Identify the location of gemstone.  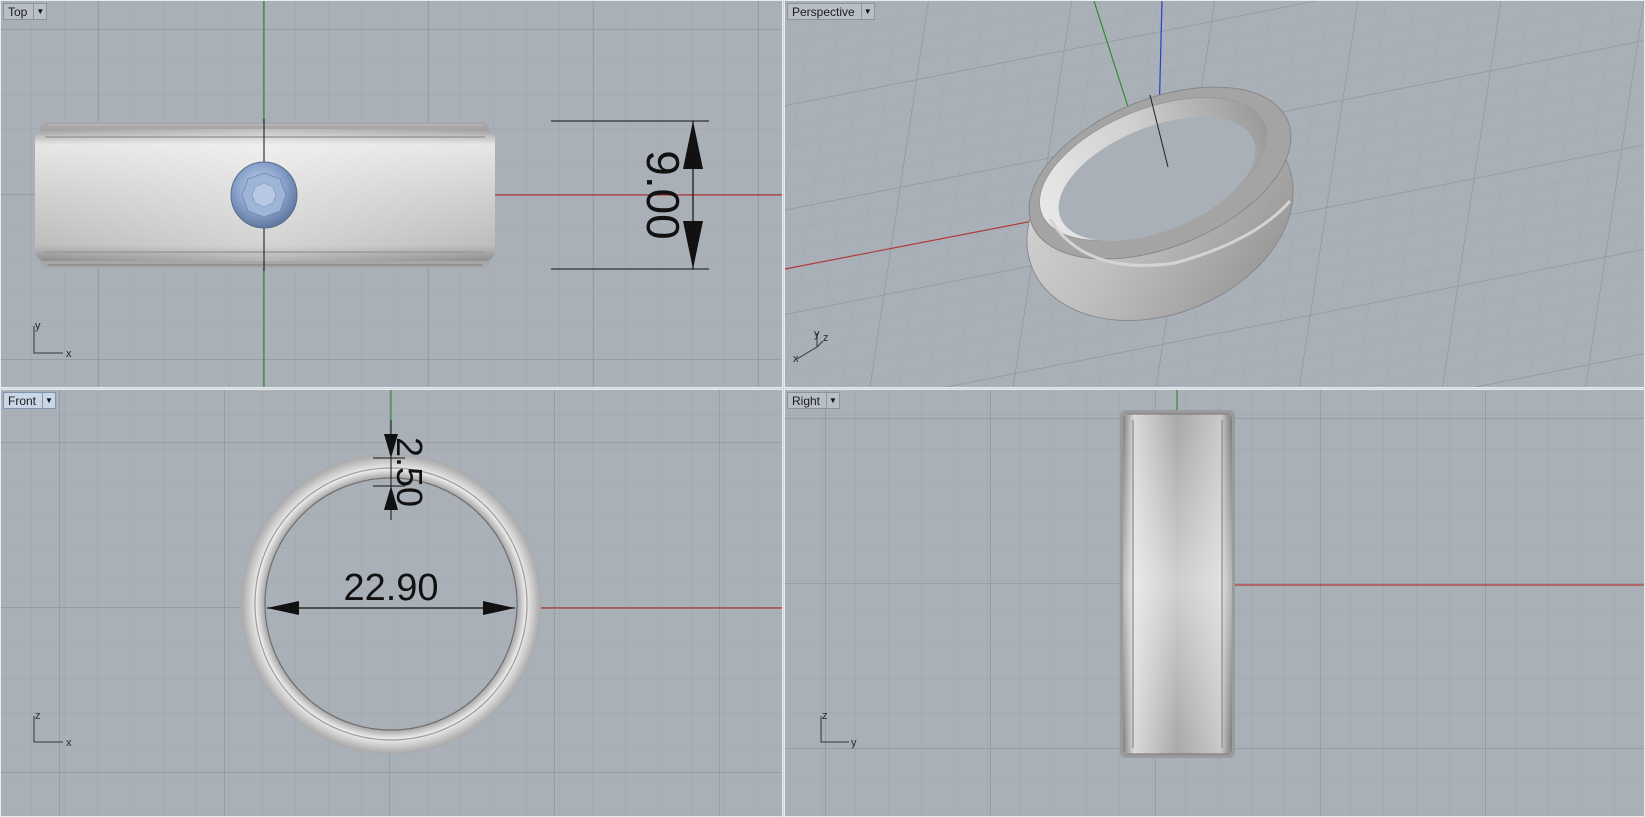
(264, 195).